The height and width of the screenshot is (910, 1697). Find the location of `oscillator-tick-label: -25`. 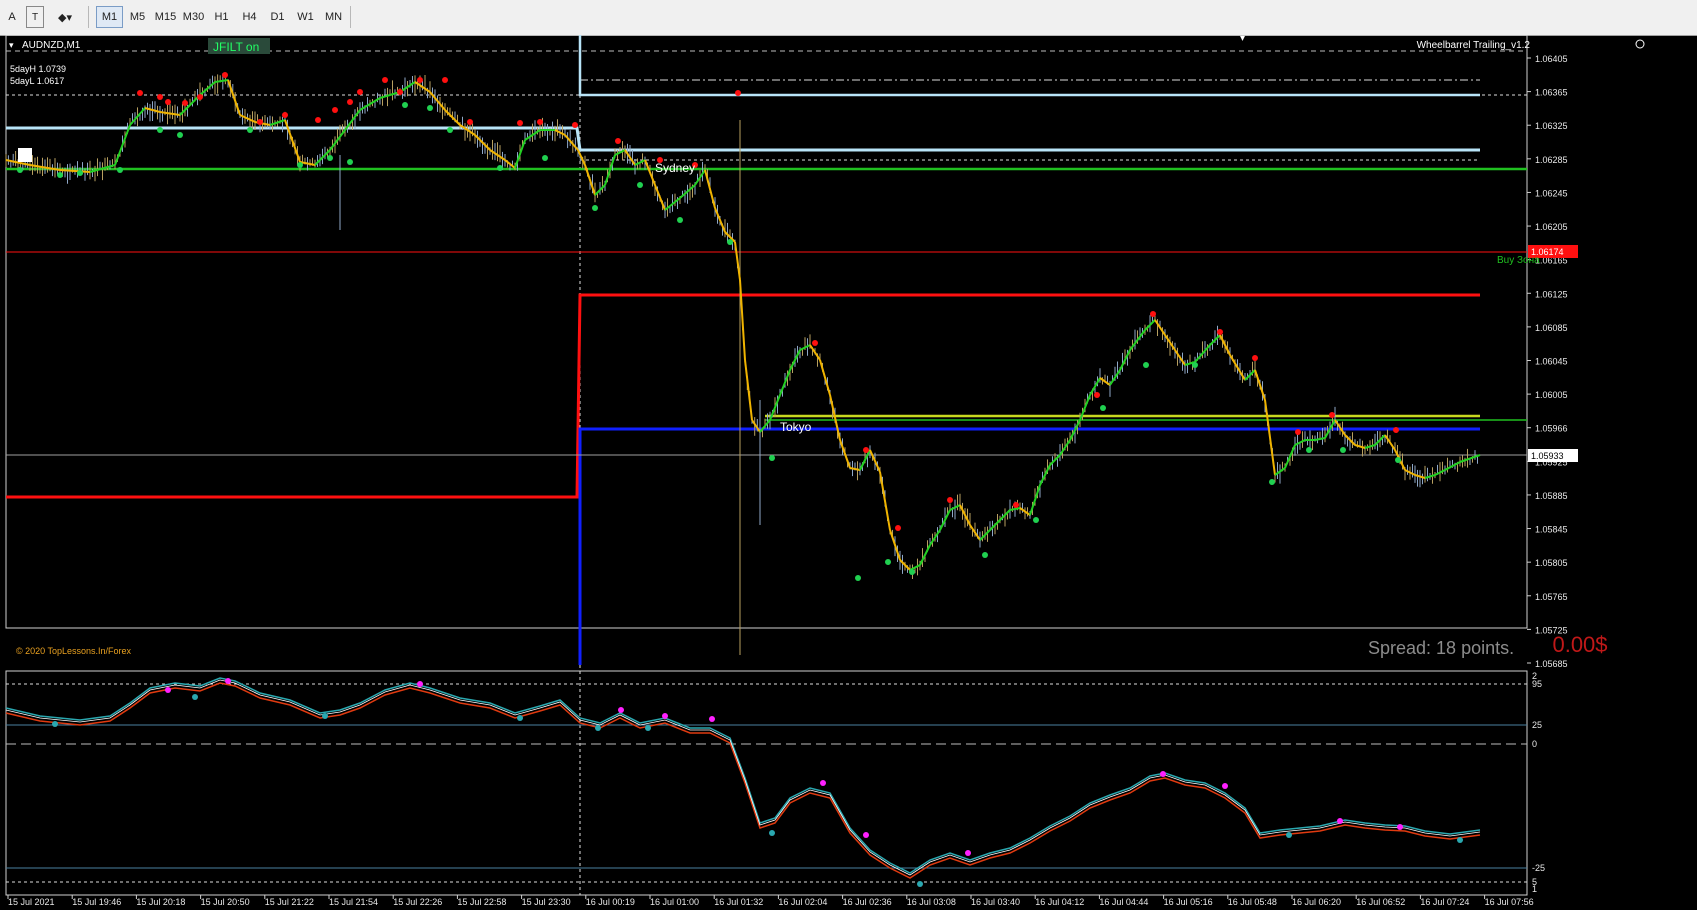

oscillator-tick-label: -25 is located at coordinates (1538, 868).